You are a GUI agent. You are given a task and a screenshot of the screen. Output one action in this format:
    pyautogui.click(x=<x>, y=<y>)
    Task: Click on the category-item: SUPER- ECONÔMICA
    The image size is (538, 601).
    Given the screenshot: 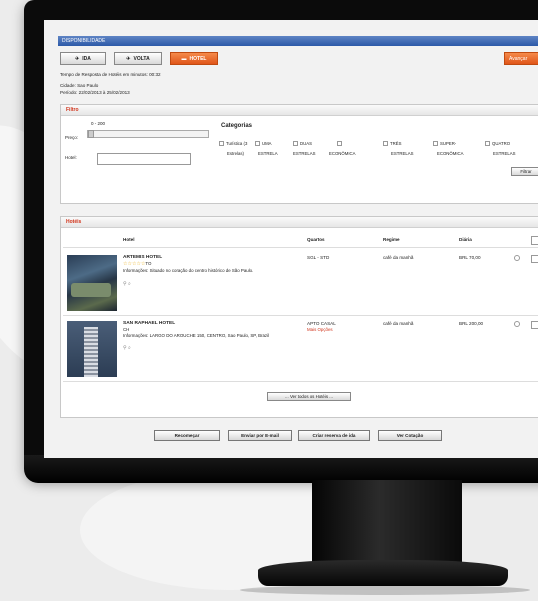 What is the action you would take?
    pyautogui.click(x=453, y=149)
    